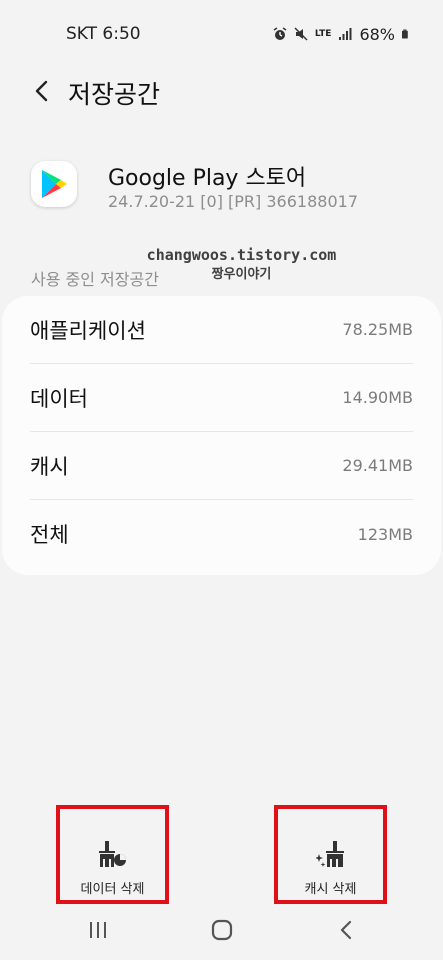 Image resolution: width=443 pixels, height=960 pixels. I want to click on back-icon, so click(346, 930).